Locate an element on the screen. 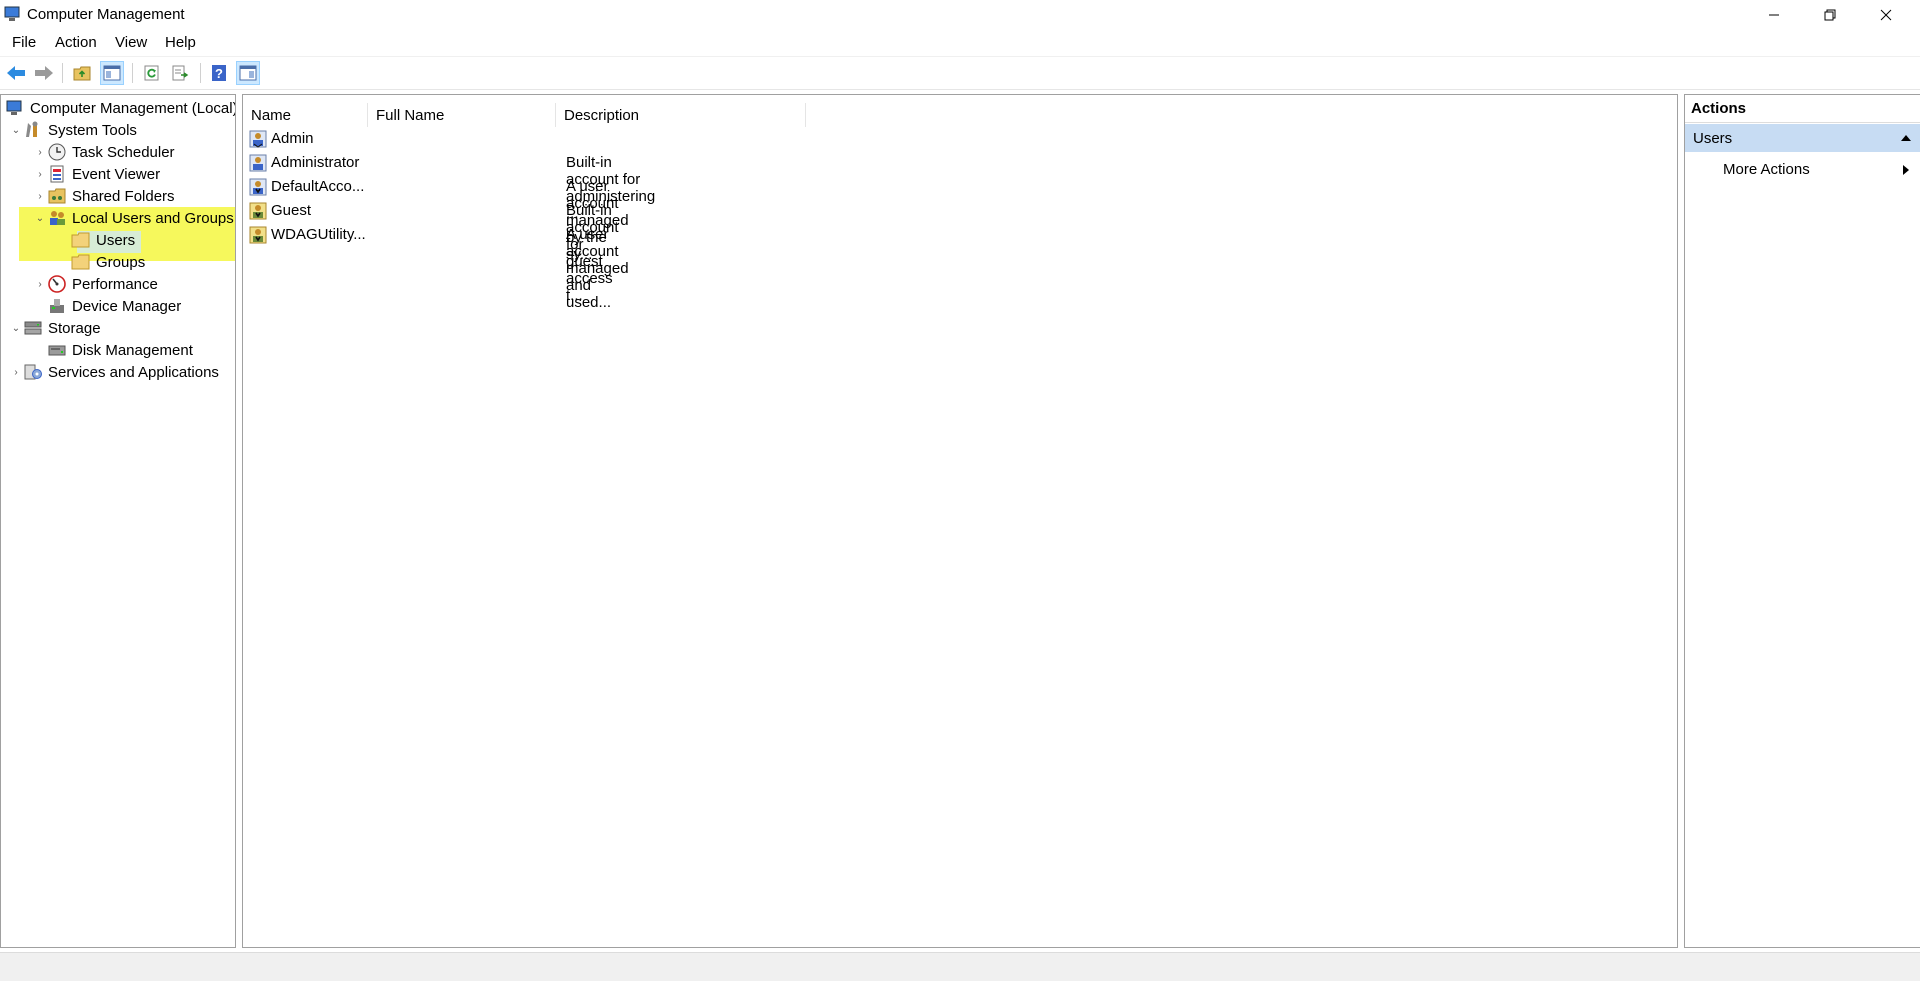 This screenshot has width=1920, height=981. close-icon is located at coordinates (1886, 15).